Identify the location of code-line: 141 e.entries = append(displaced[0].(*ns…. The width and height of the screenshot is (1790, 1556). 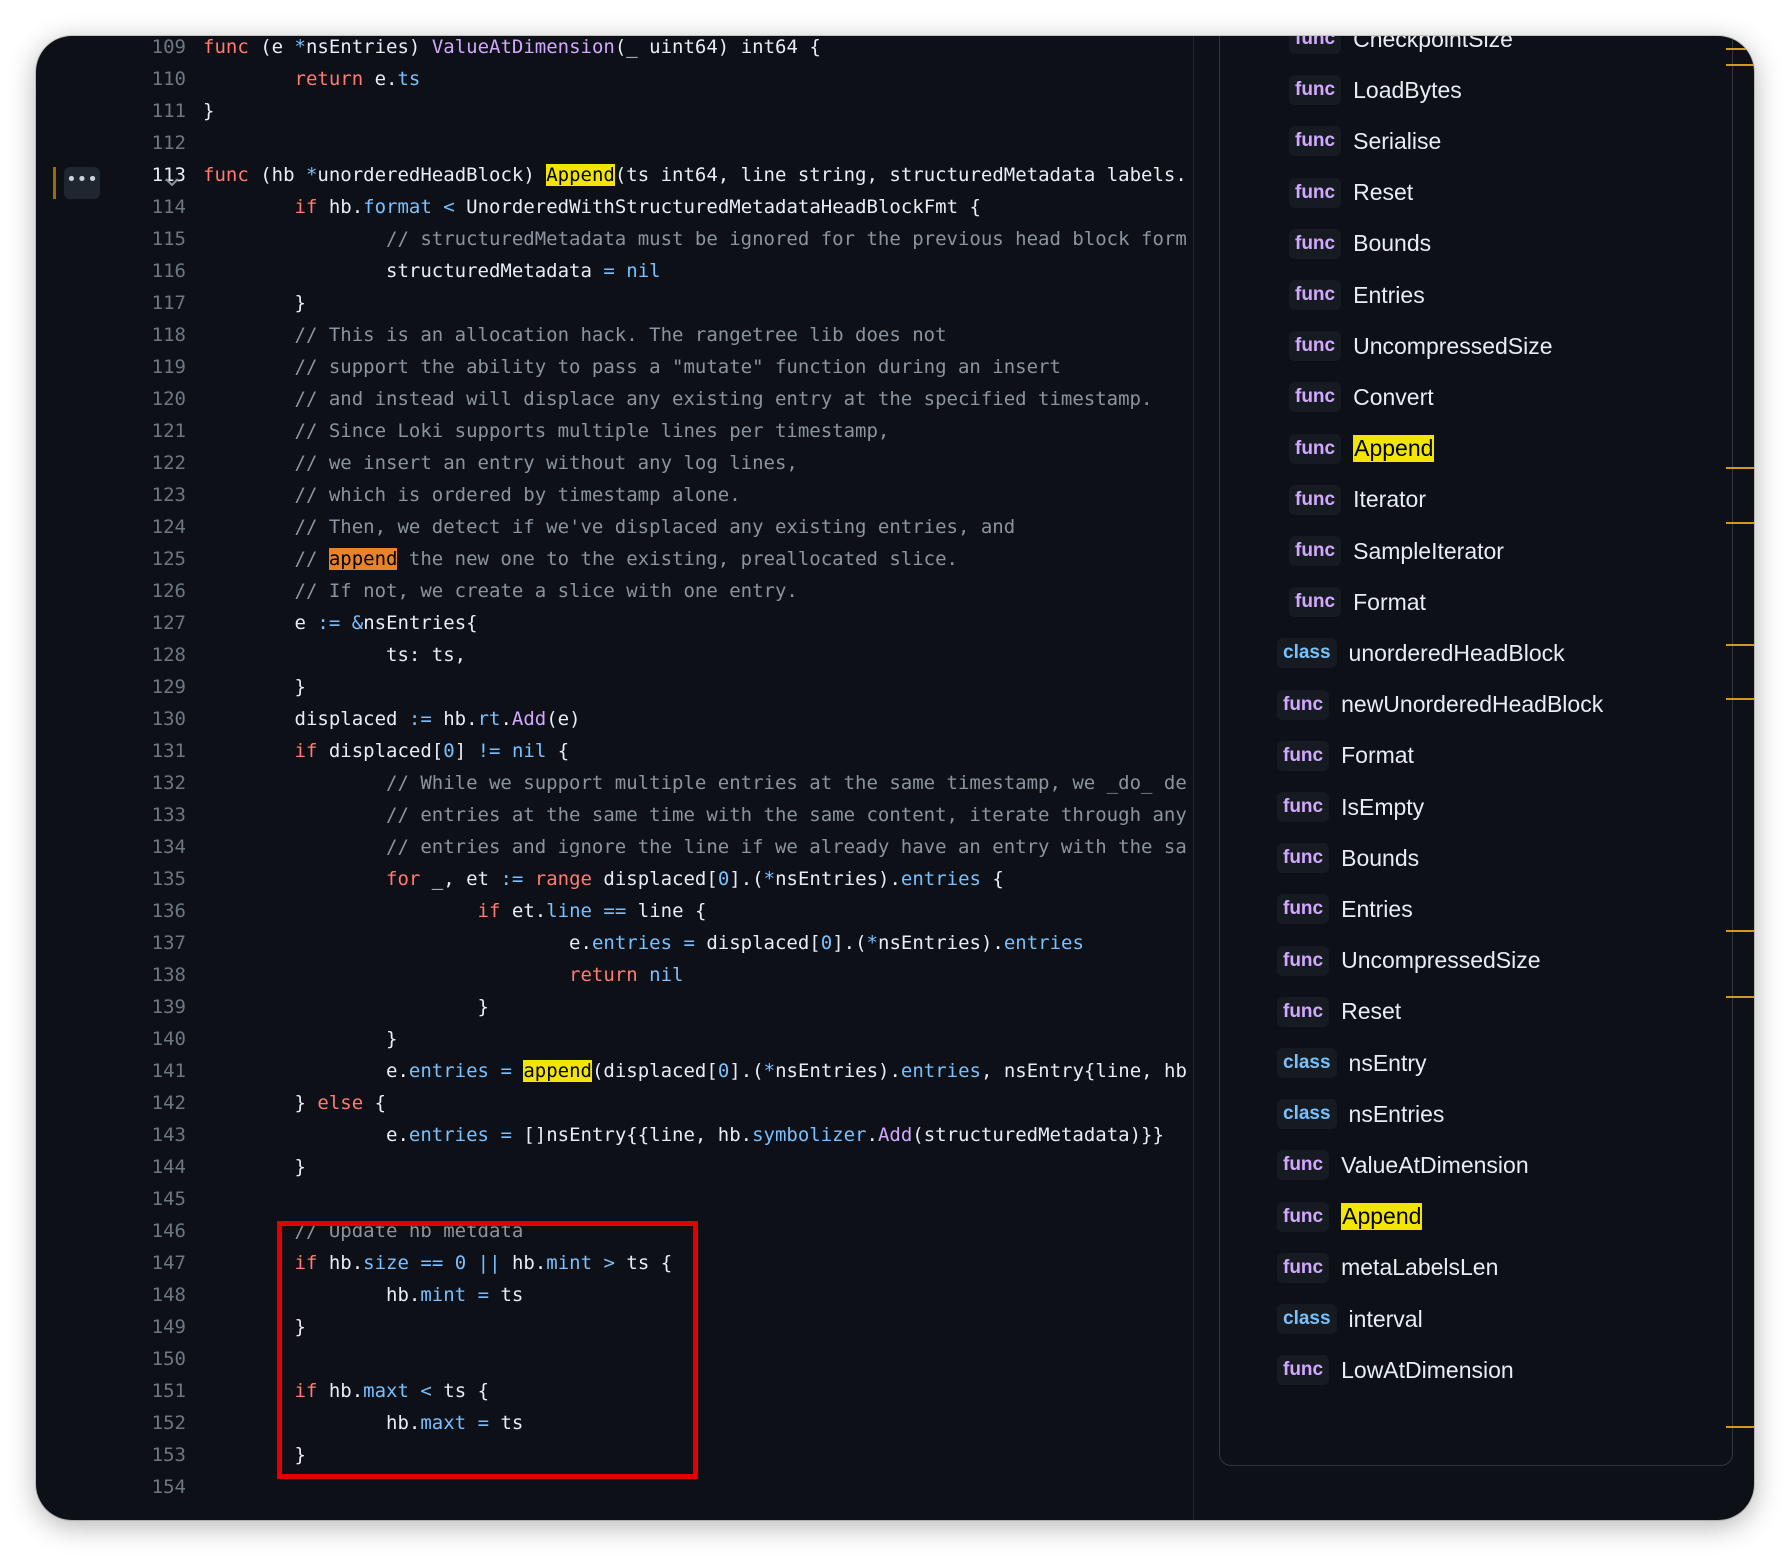
(614, 1071).